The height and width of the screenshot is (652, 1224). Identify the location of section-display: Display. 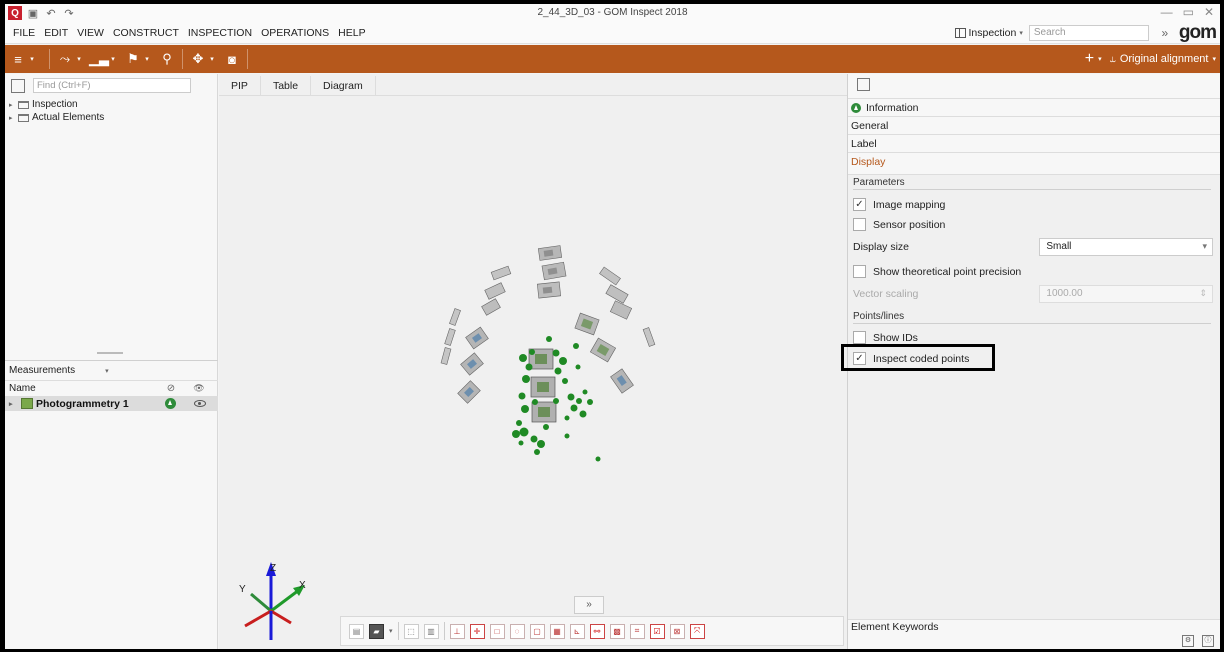
(1034, 161).